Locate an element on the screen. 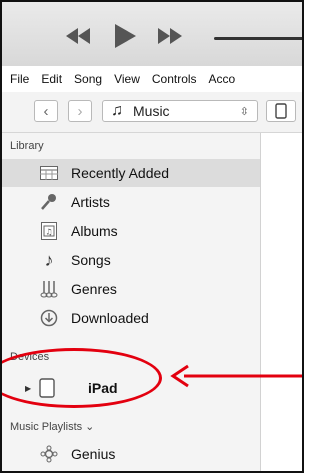 The image size is (320, 473). transport-bar is located at coordinates (152, 34).